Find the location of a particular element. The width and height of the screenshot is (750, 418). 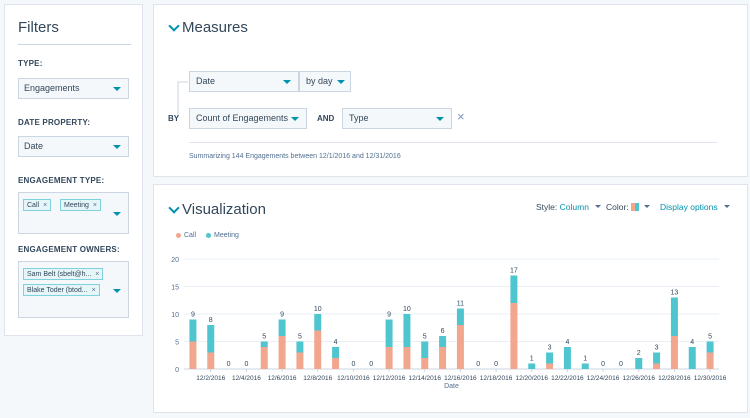

x-tick-label: 12/4/2016 is located at coordinates (246, 378).